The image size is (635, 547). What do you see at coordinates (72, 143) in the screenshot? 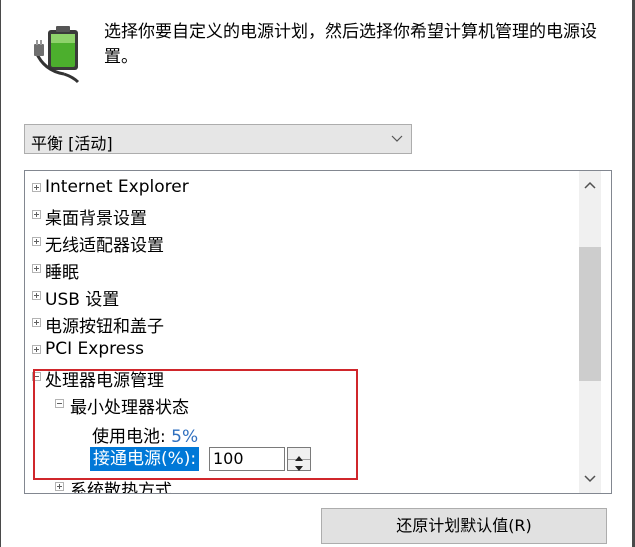
I see `power-plan-selected-value: 平衡 [活动]` at bounding box center [72, 143].